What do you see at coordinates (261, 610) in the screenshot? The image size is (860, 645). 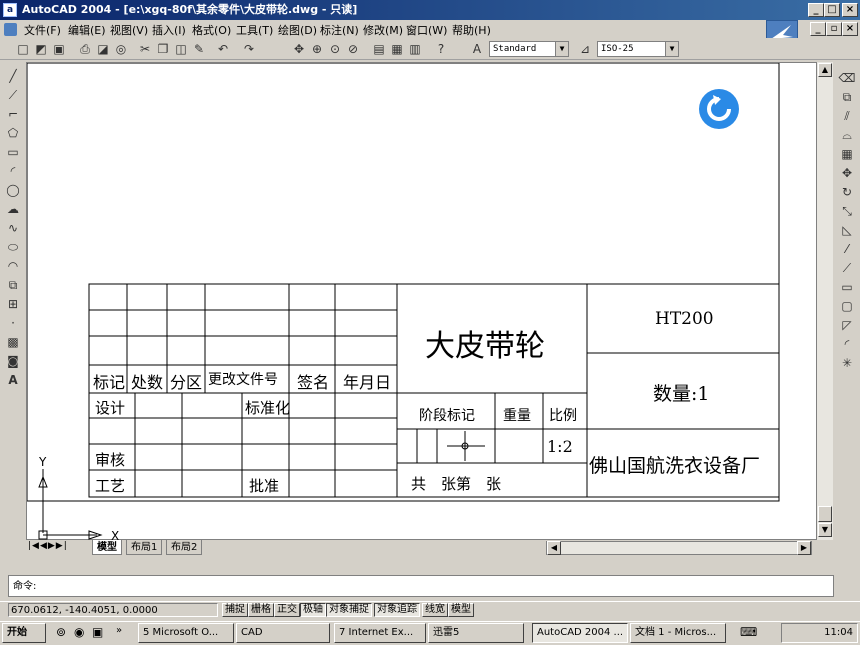 I see `grid-toggle: 栅格` at bounding box center [261, 610].